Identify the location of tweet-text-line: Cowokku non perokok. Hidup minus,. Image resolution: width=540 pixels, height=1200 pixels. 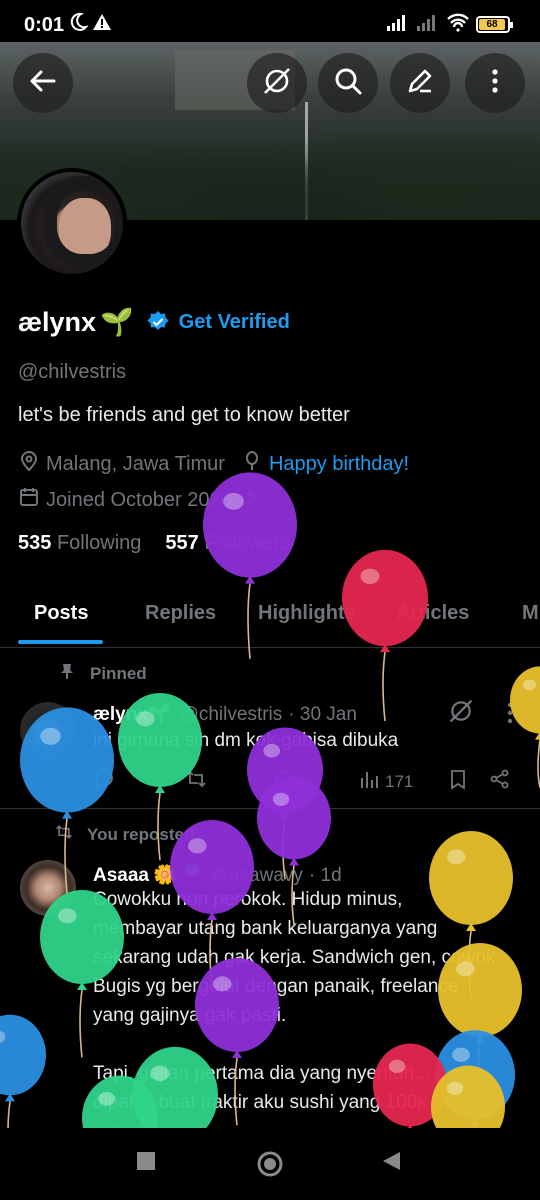
(248, 899).